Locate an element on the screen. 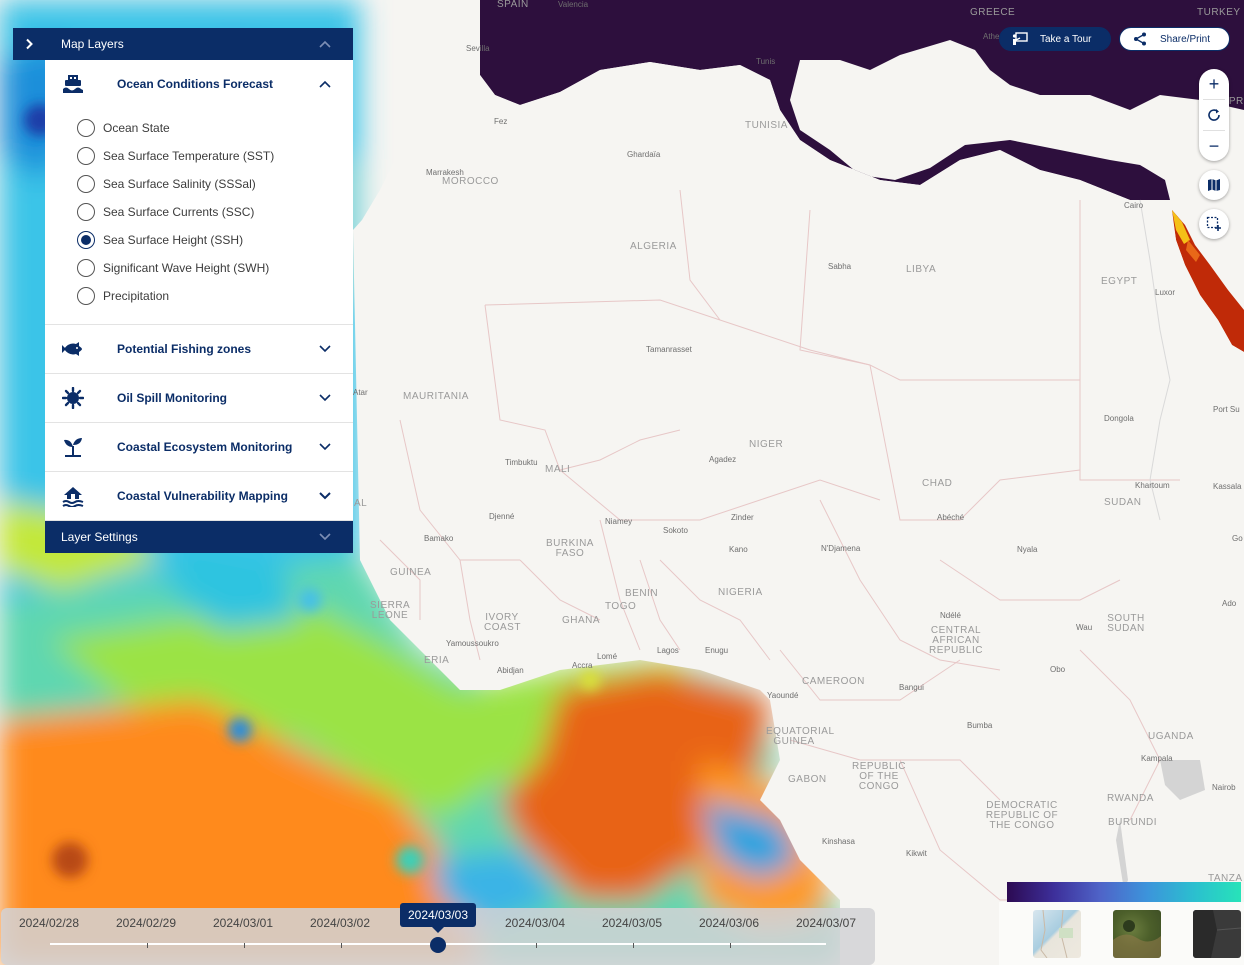 This screenshot has height=965, width=1244. city-label: Djenné is located at coordinates (502, 516).